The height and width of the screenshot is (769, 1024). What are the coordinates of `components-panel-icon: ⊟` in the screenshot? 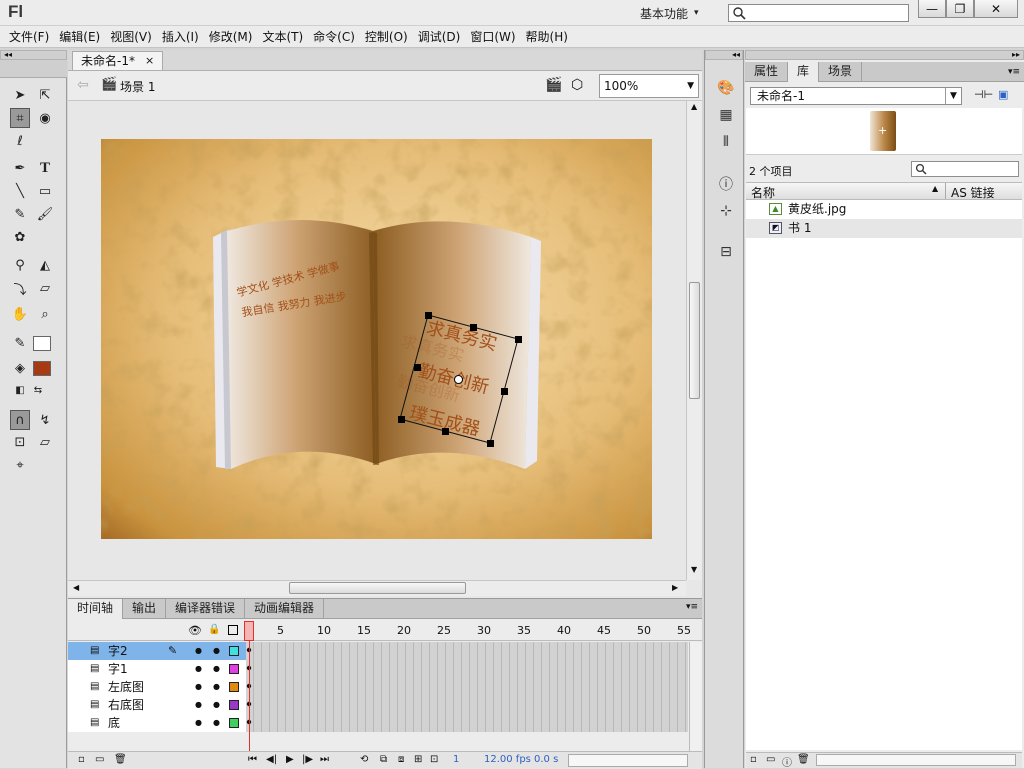 It's located at (726, 252).